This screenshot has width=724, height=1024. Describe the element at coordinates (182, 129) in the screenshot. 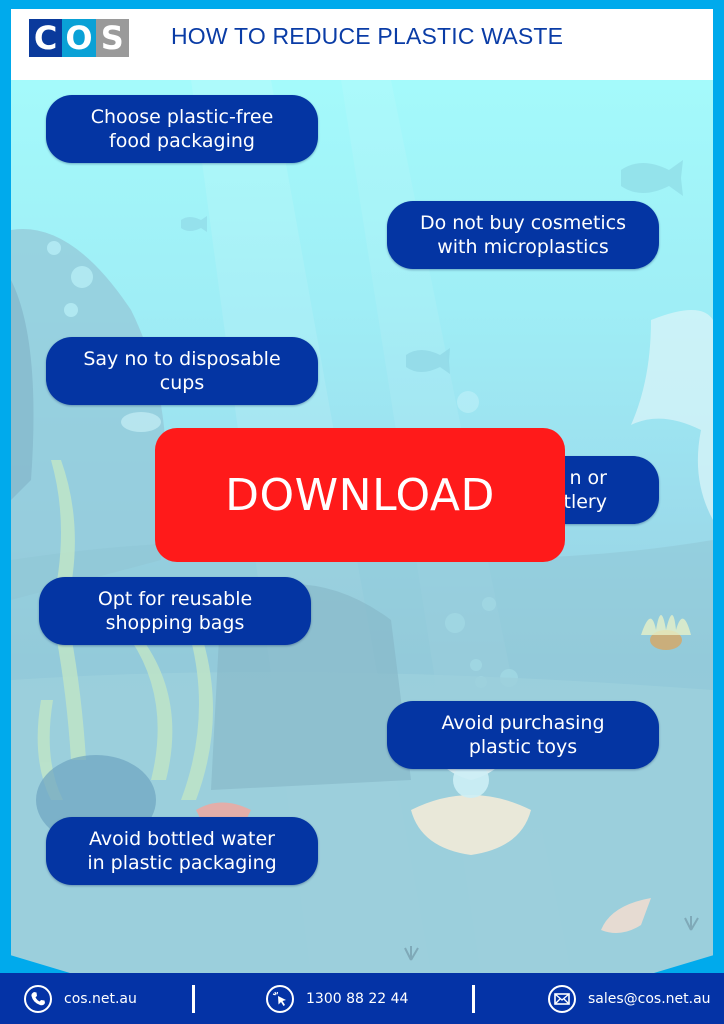

I see `tip-plastic-free-packaging: Choose plastic-free food packaging` at that location.